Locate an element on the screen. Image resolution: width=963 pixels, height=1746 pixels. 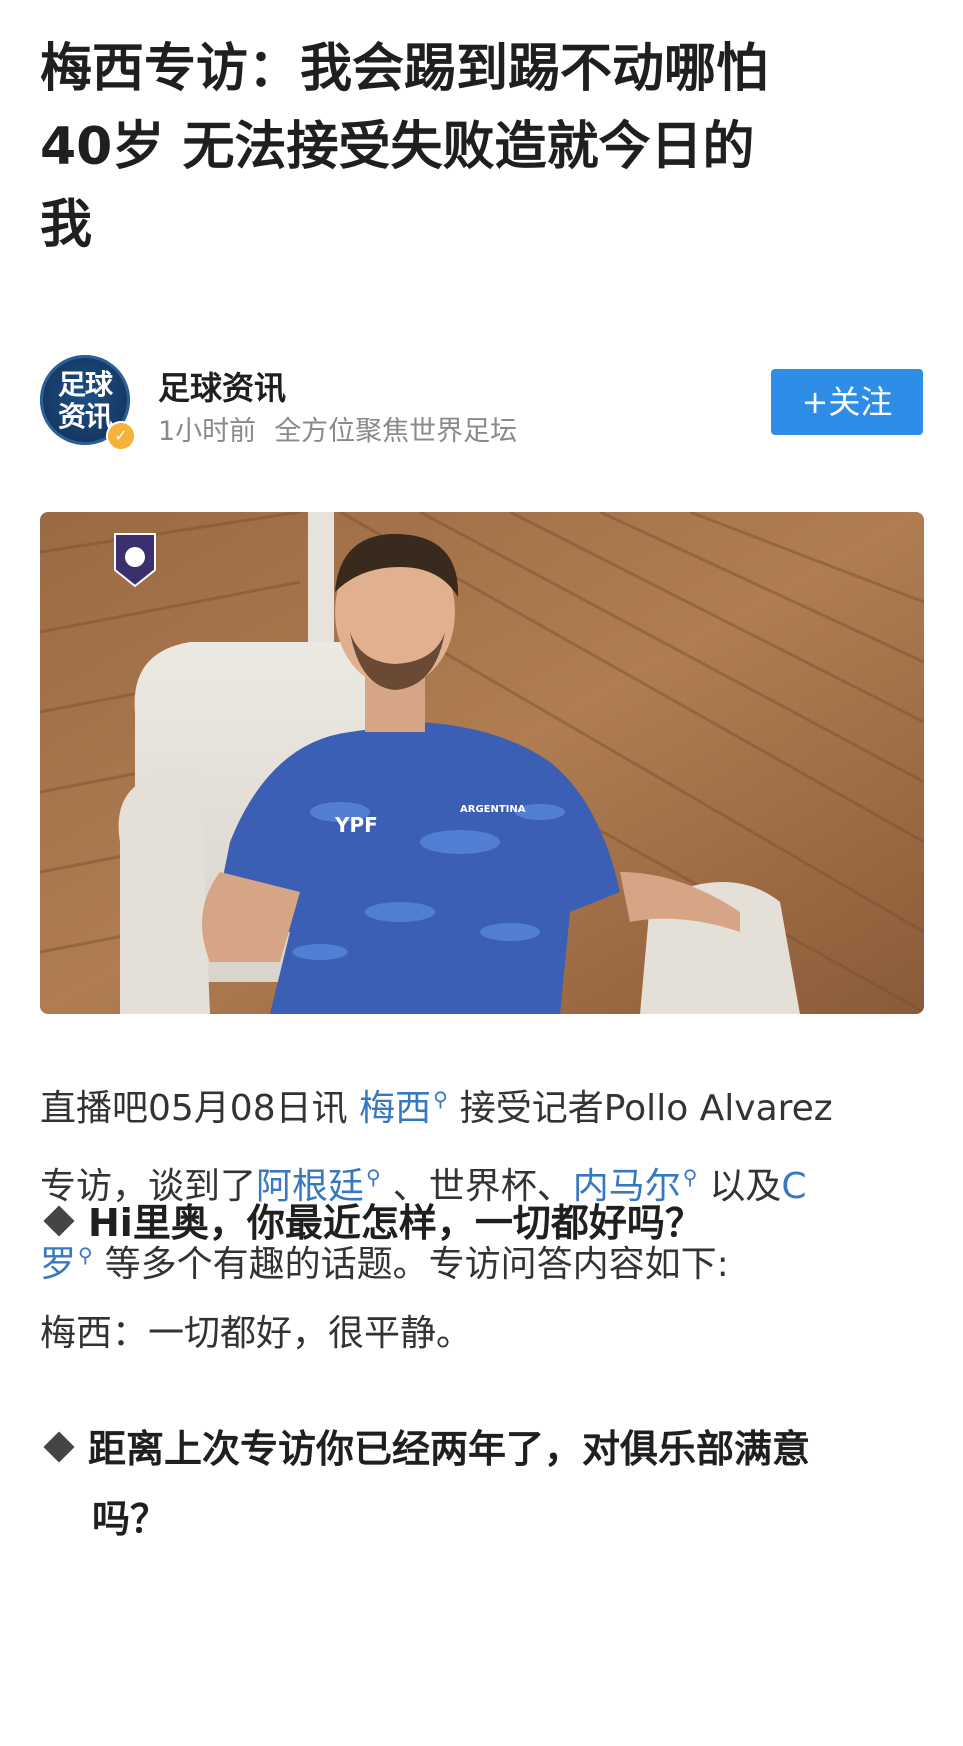
question-2-text-line-1: 距离上次专访你已经两年了，对俱乐部满意 is located at coordinates (449, 1449).